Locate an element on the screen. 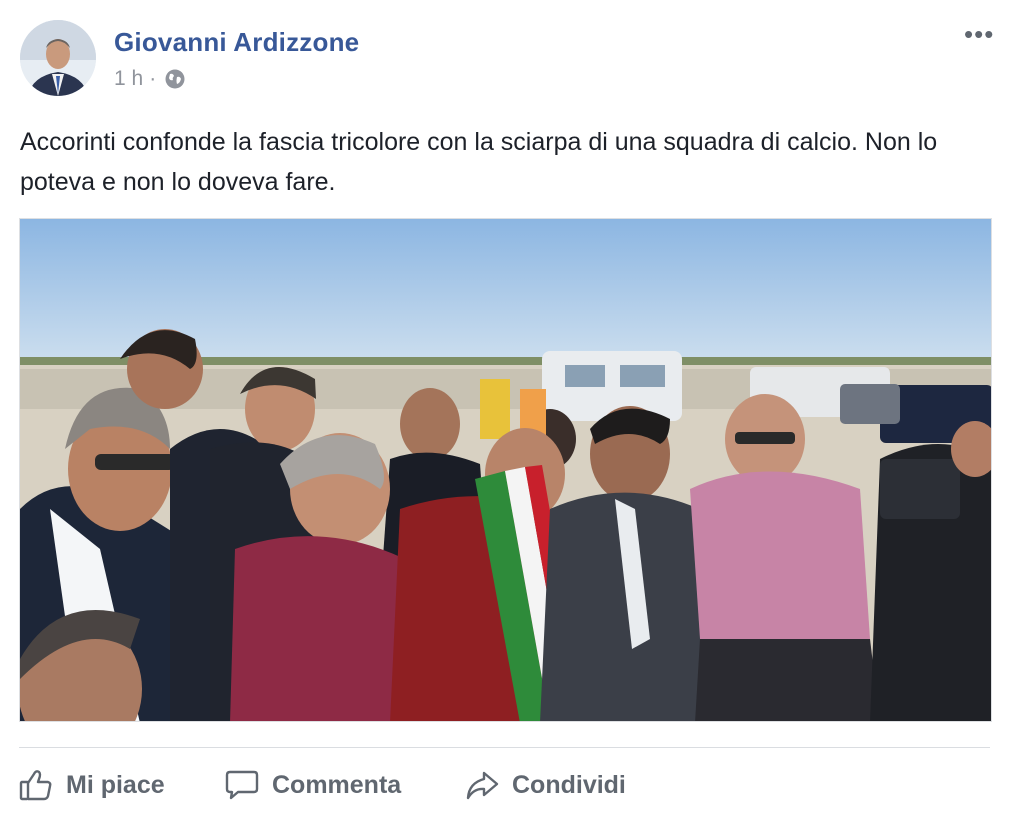 Image resolution: width=1010 pixels, height=816 pixels. comment-button: Commenta is located at coordinates (312, 785).